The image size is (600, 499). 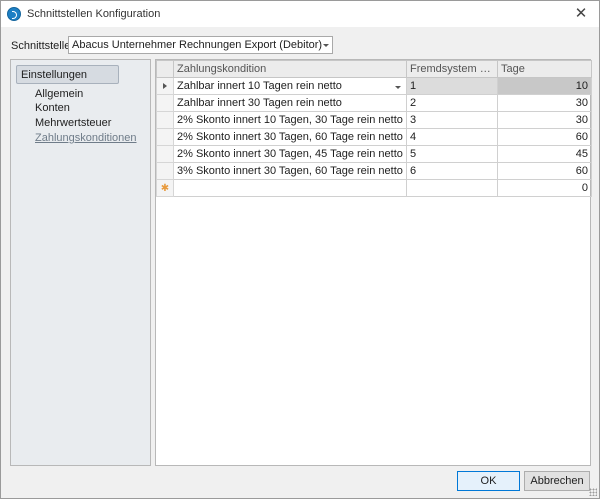 I want to click on column-header-tage: Tage, so click(x=544, y=69).